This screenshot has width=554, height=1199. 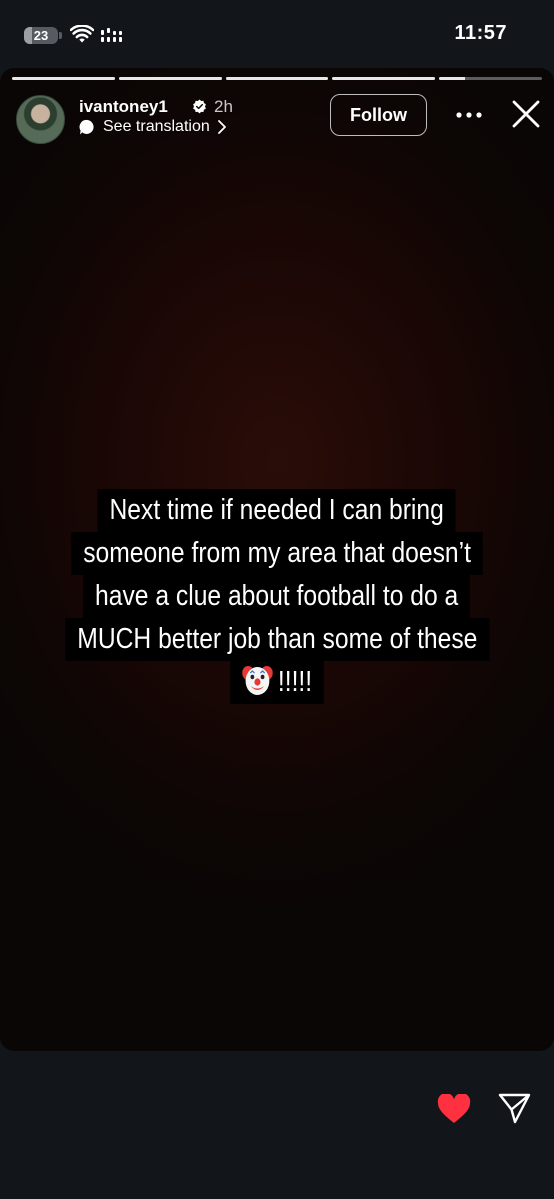 I want to click on status-bar: 23 11:57, so click(x=277, y=34).